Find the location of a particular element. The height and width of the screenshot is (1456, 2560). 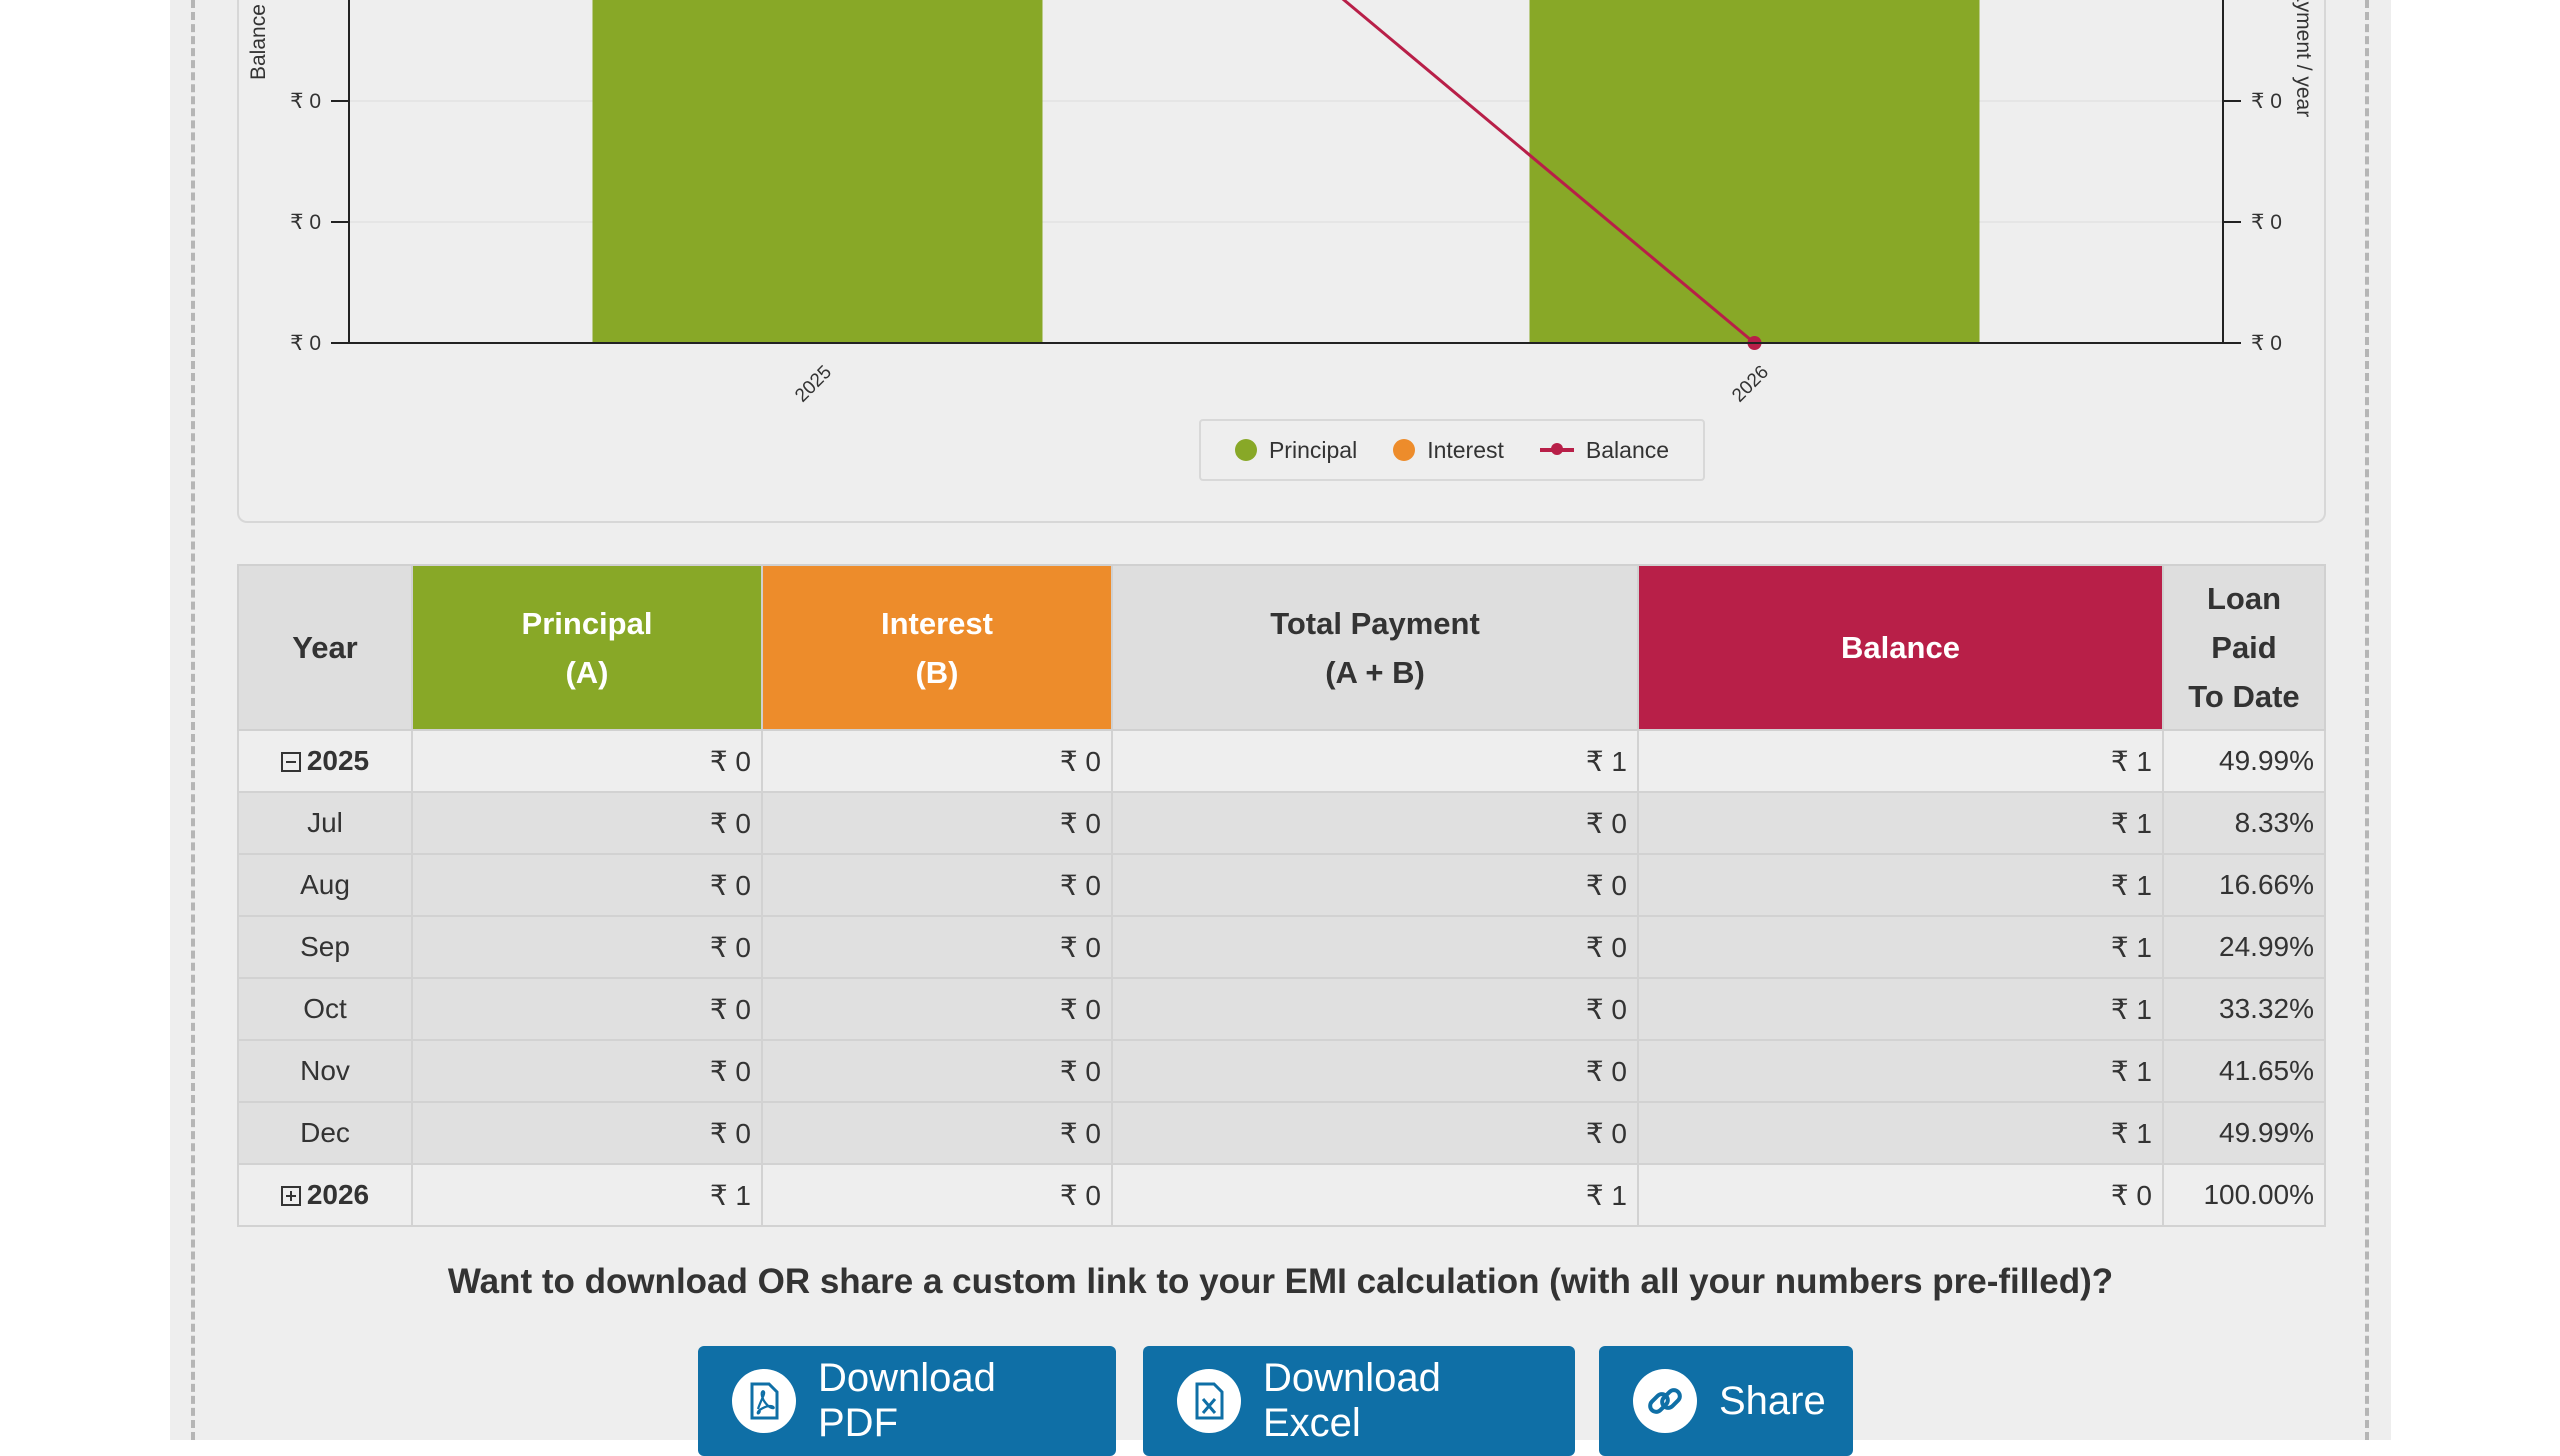

excel-icon is located at coordinates (1209, 1401).